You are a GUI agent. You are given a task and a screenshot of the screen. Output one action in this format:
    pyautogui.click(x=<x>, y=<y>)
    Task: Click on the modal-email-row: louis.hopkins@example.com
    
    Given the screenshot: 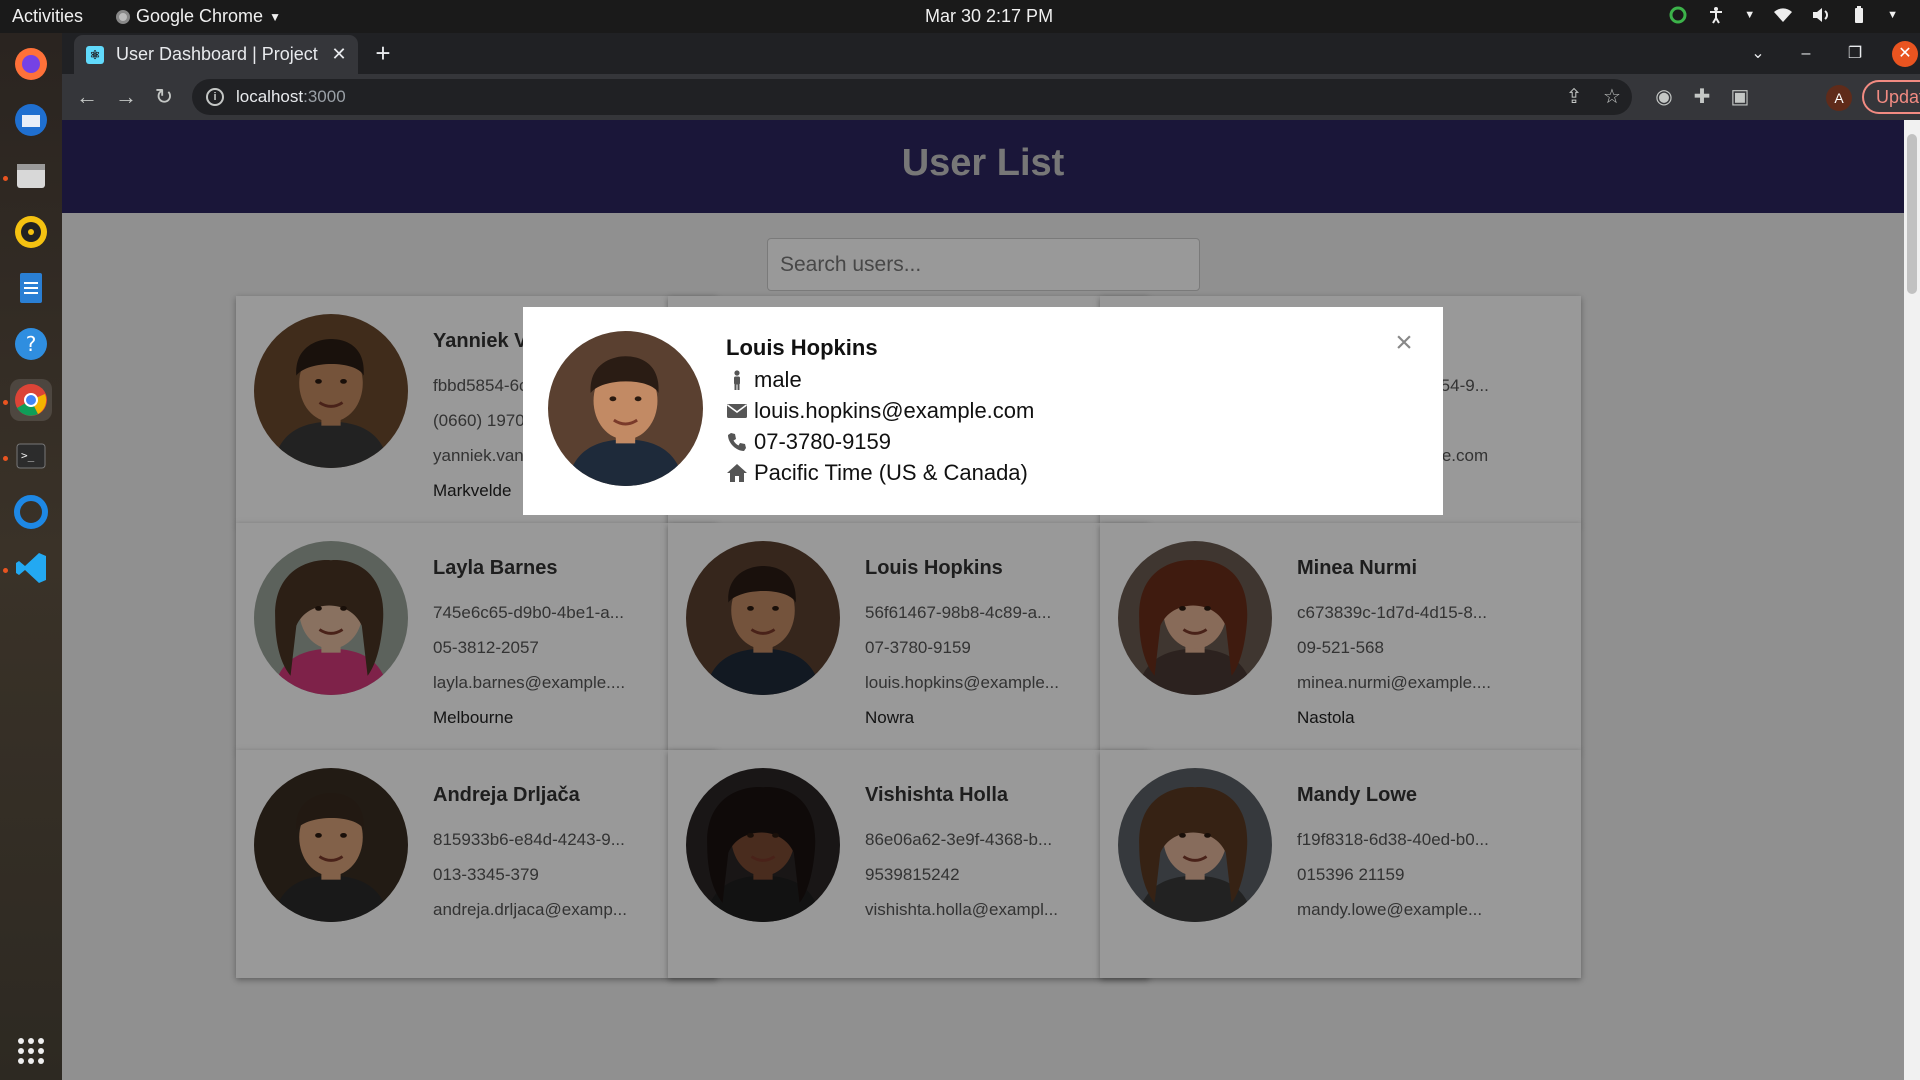 What is the action you would take?
    pyautogui.click(x=880, y=411)
    